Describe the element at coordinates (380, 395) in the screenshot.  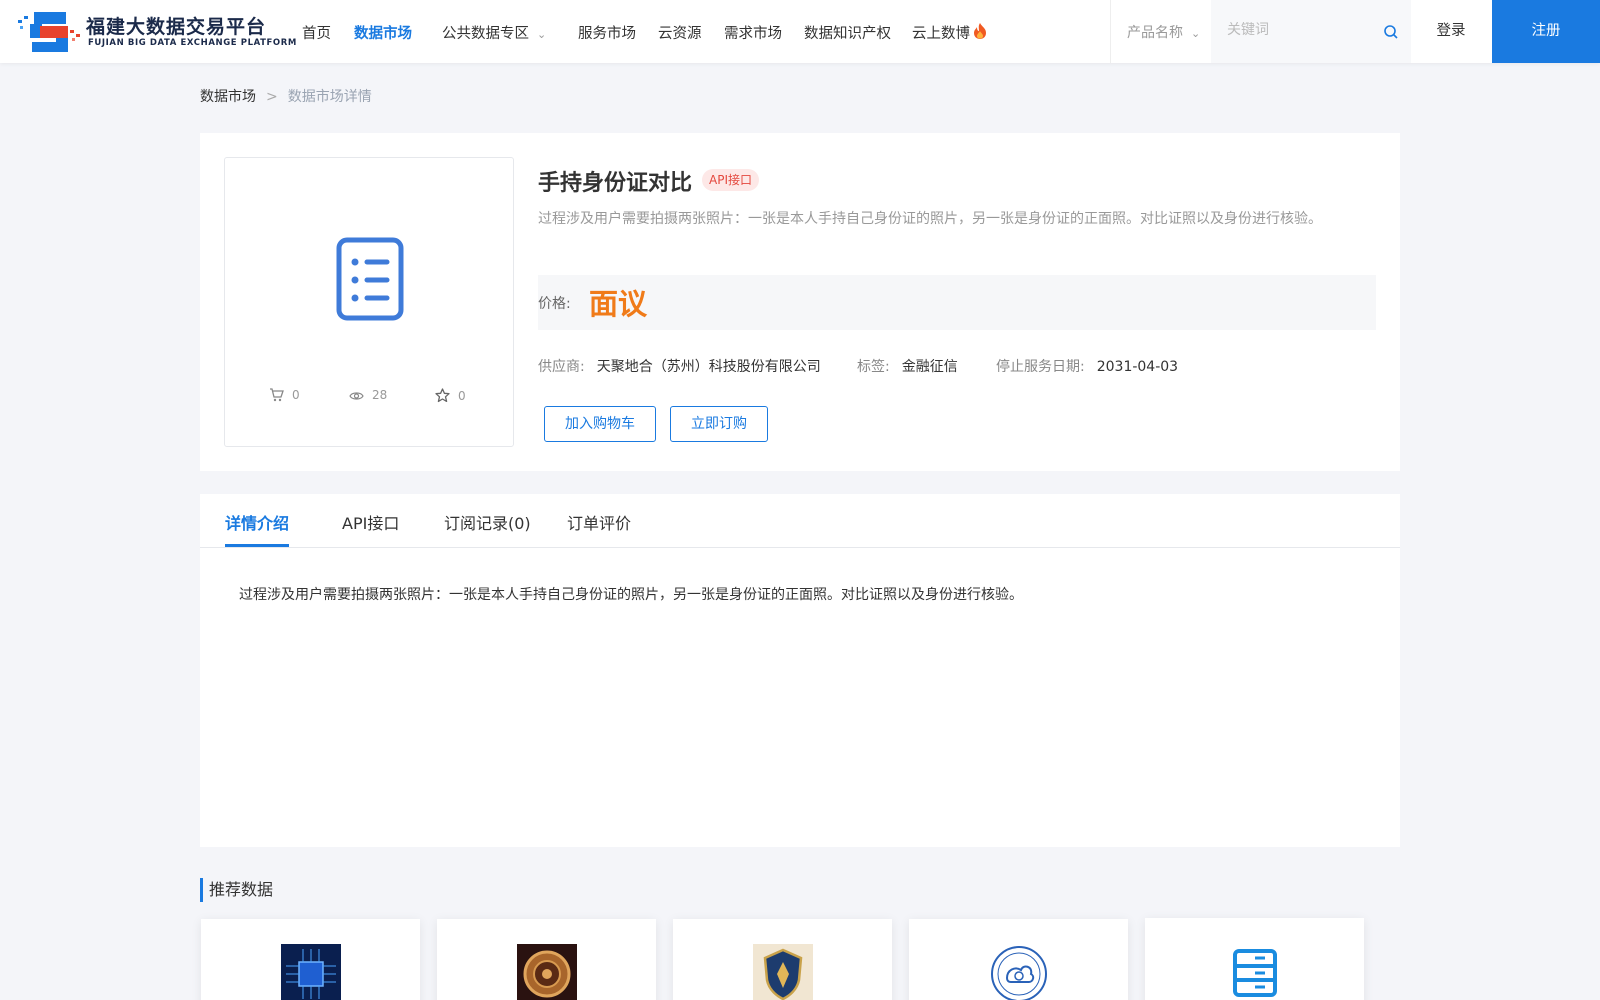
I see `view-count-value: 28` at that location.